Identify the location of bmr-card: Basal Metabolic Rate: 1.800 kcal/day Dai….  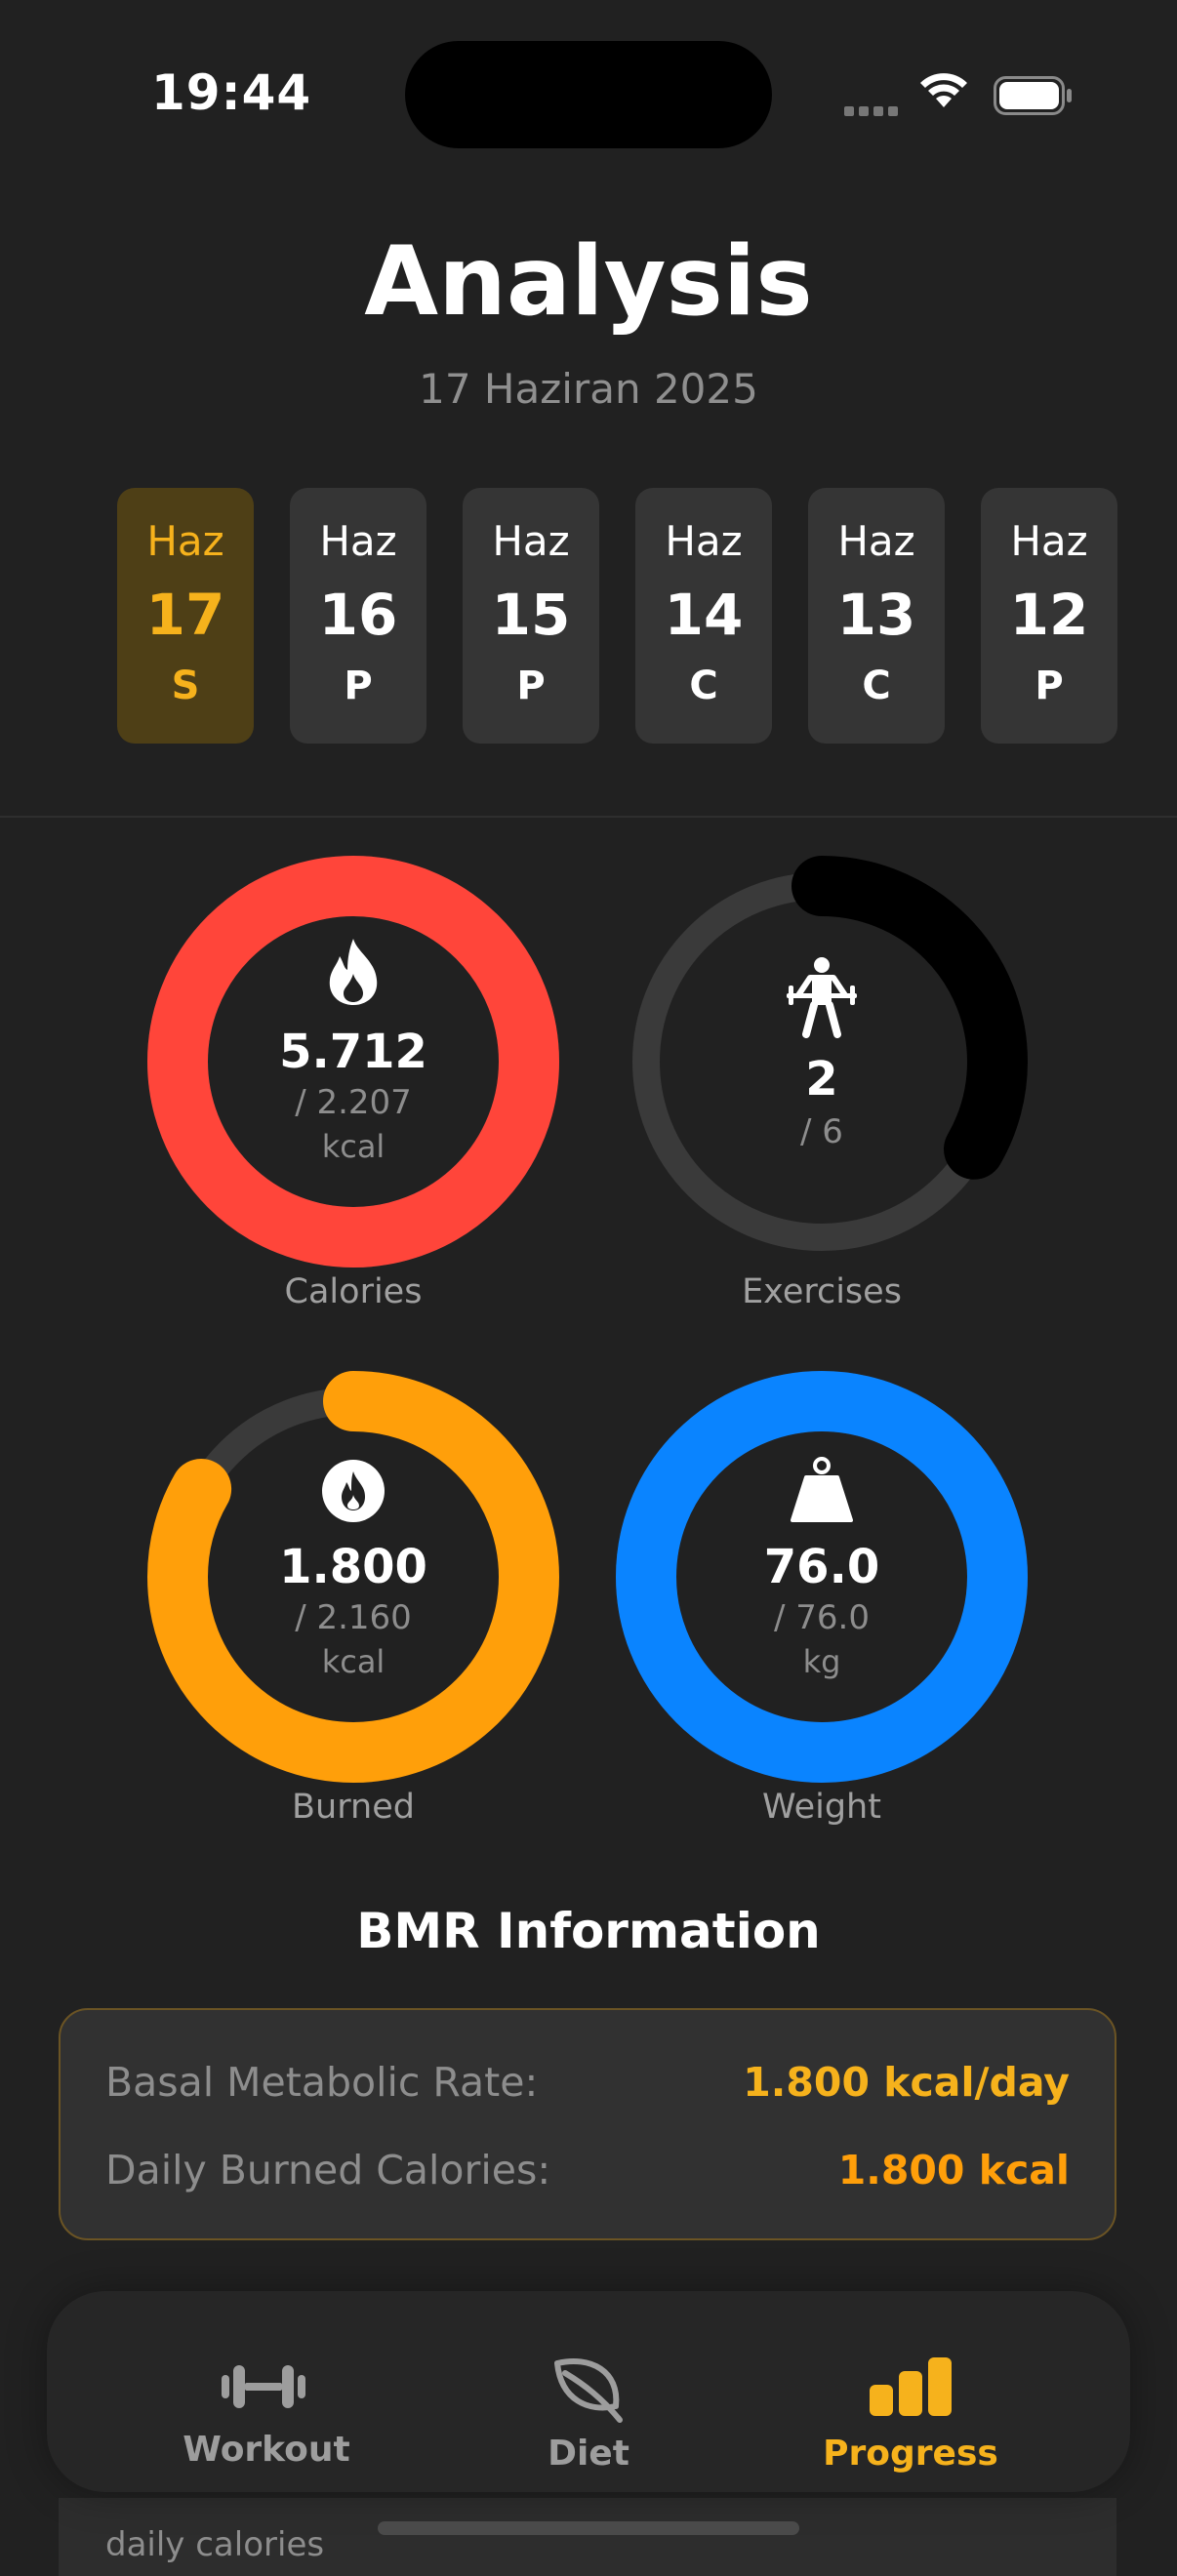
(587, 2124).